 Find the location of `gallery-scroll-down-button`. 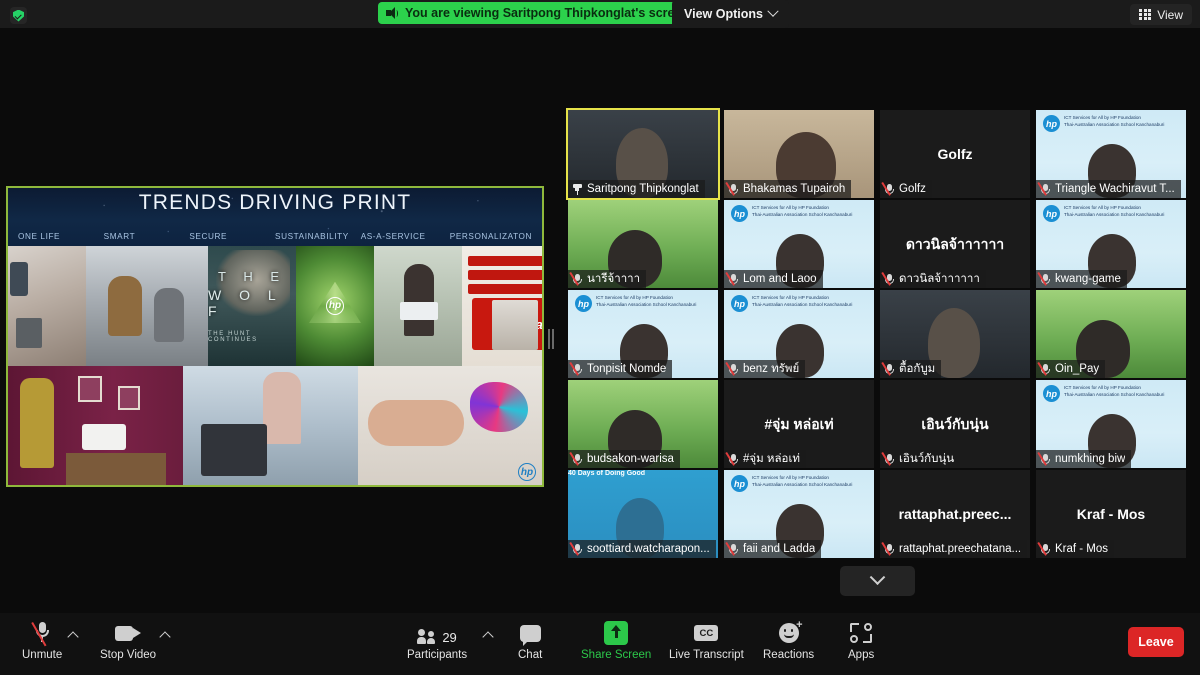

gallery-scroll-down-button is located at coordinates (877, 581).